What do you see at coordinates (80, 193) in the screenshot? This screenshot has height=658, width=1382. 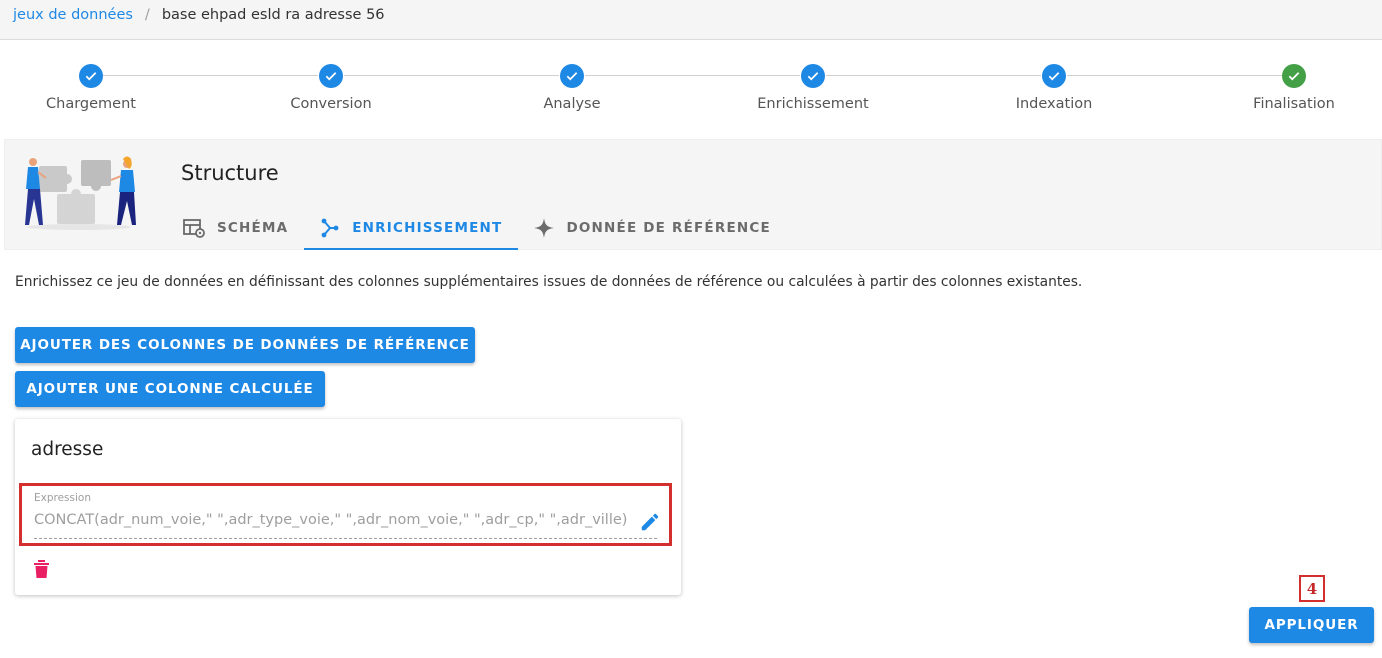 I see `puzzle-illustration` at bounding box center [80, 193].